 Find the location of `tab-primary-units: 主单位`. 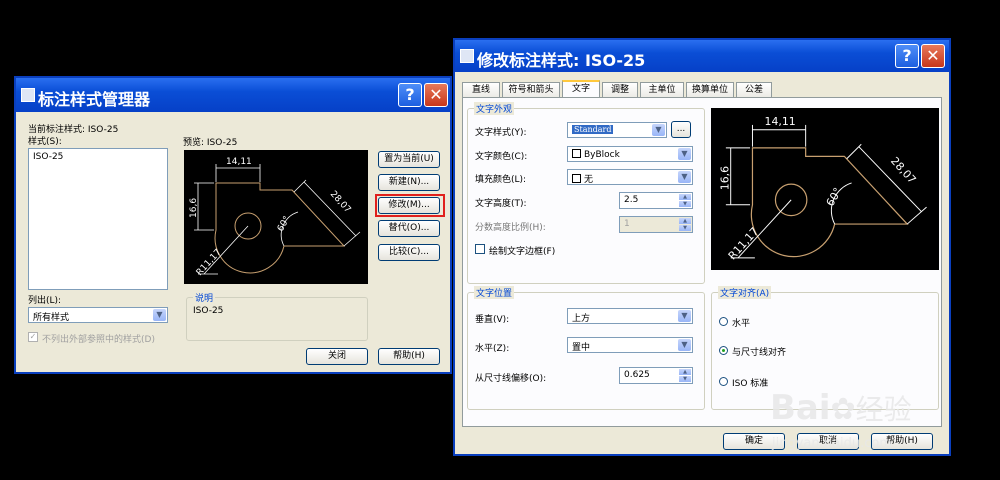

tab-primary-units: 主单位 is located at coordinates (662, 89).